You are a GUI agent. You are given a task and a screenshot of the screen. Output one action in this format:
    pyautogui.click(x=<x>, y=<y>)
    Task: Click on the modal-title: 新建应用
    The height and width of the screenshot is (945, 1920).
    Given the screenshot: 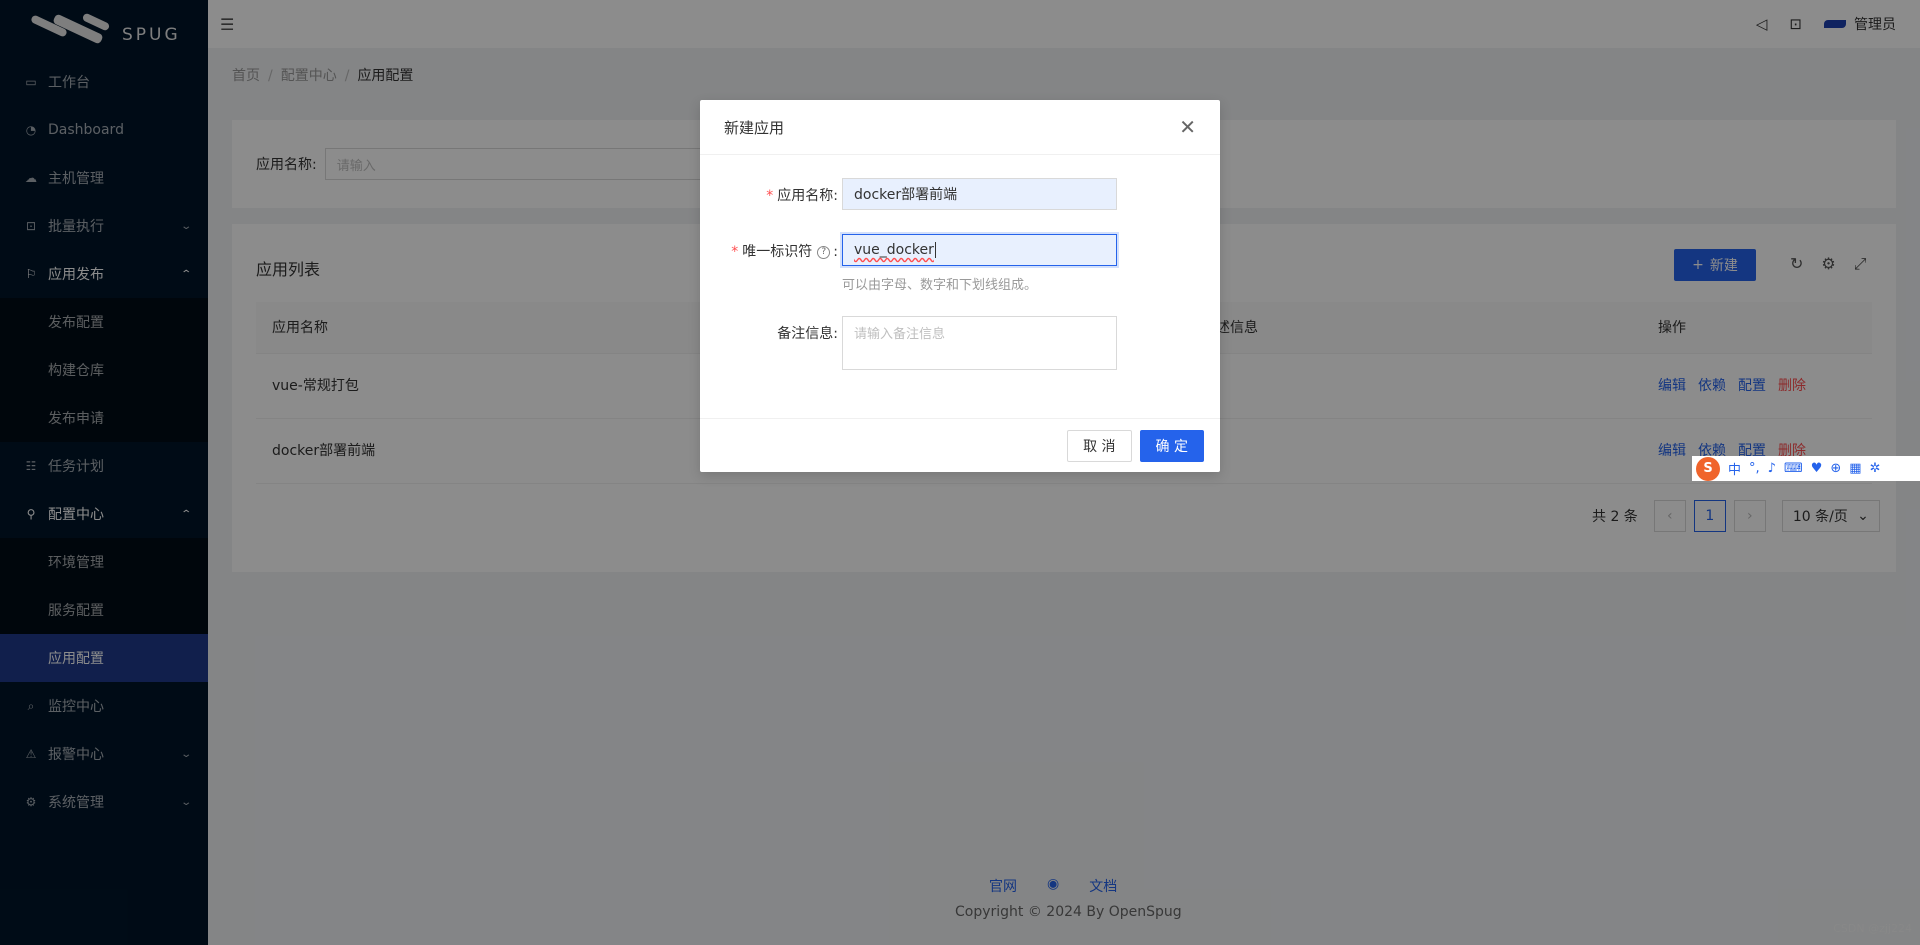 What is the action you would take?
    pyautogui.click(x=754, y=127)
    